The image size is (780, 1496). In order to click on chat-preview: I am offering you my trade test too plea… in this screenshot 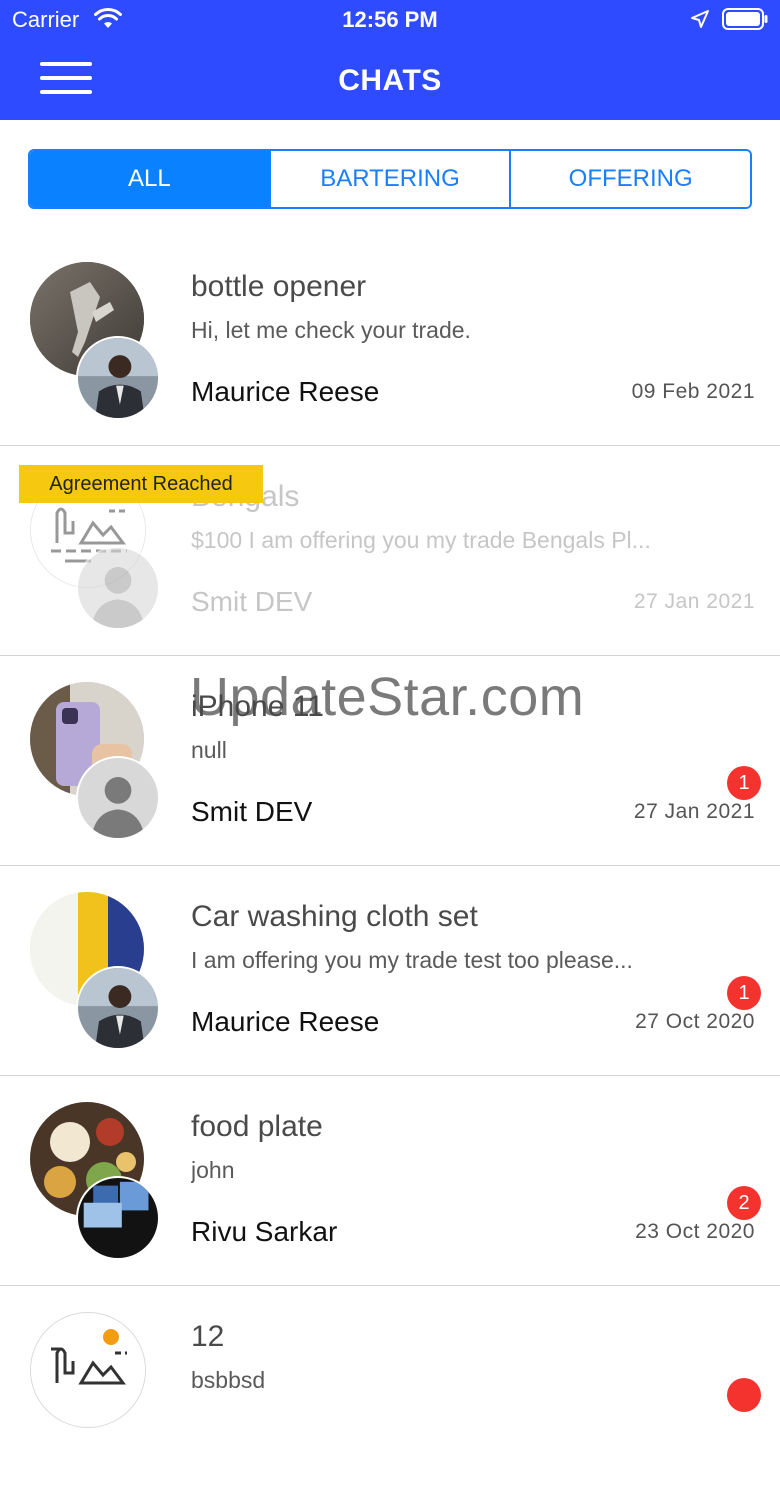, I will do `click(412, 960)`.